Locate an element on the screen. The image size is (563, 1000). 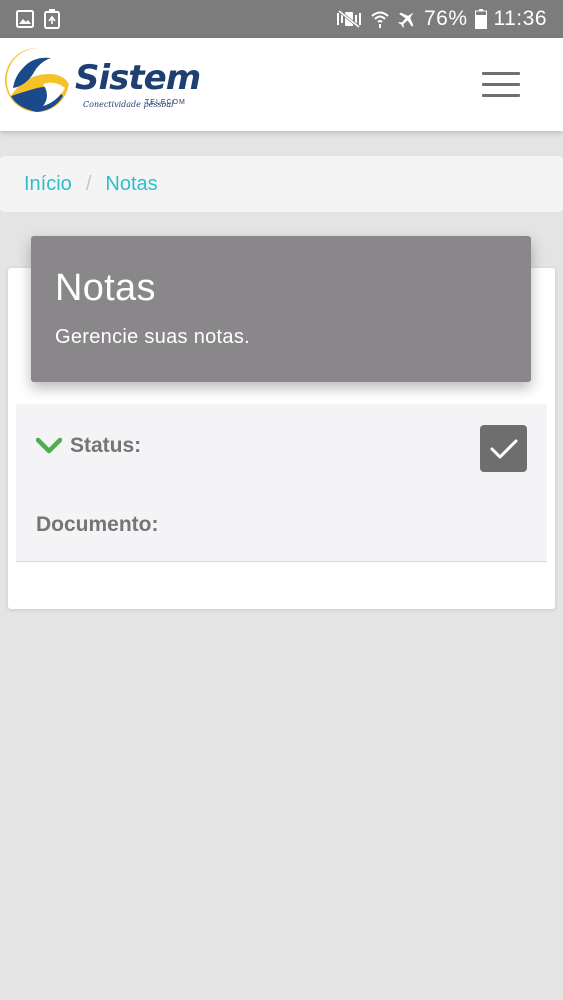
document-row: Documento: is located at coordinates (97, 525).